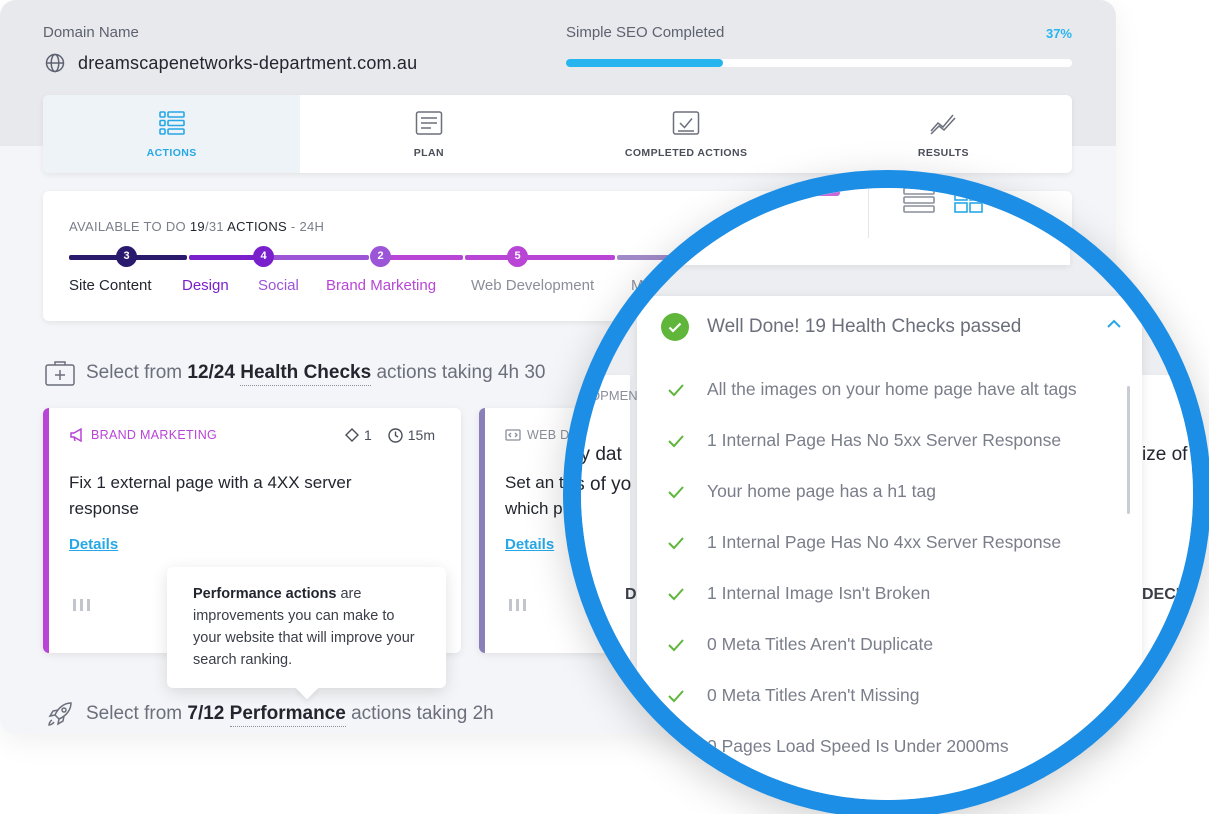  What do you see at coordinates (686, 123) in the screenshot?
I see `completed-check-icon` at bounding box center [686, 123].